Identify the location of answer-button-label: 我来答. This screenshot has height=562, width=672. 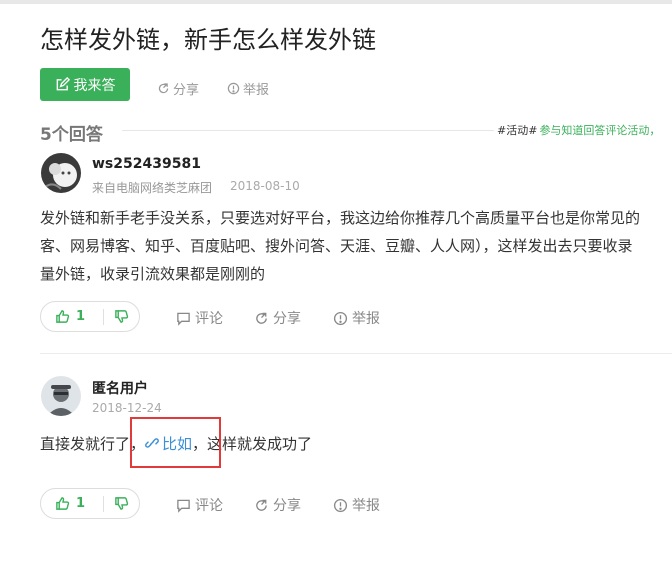
(94, 85).